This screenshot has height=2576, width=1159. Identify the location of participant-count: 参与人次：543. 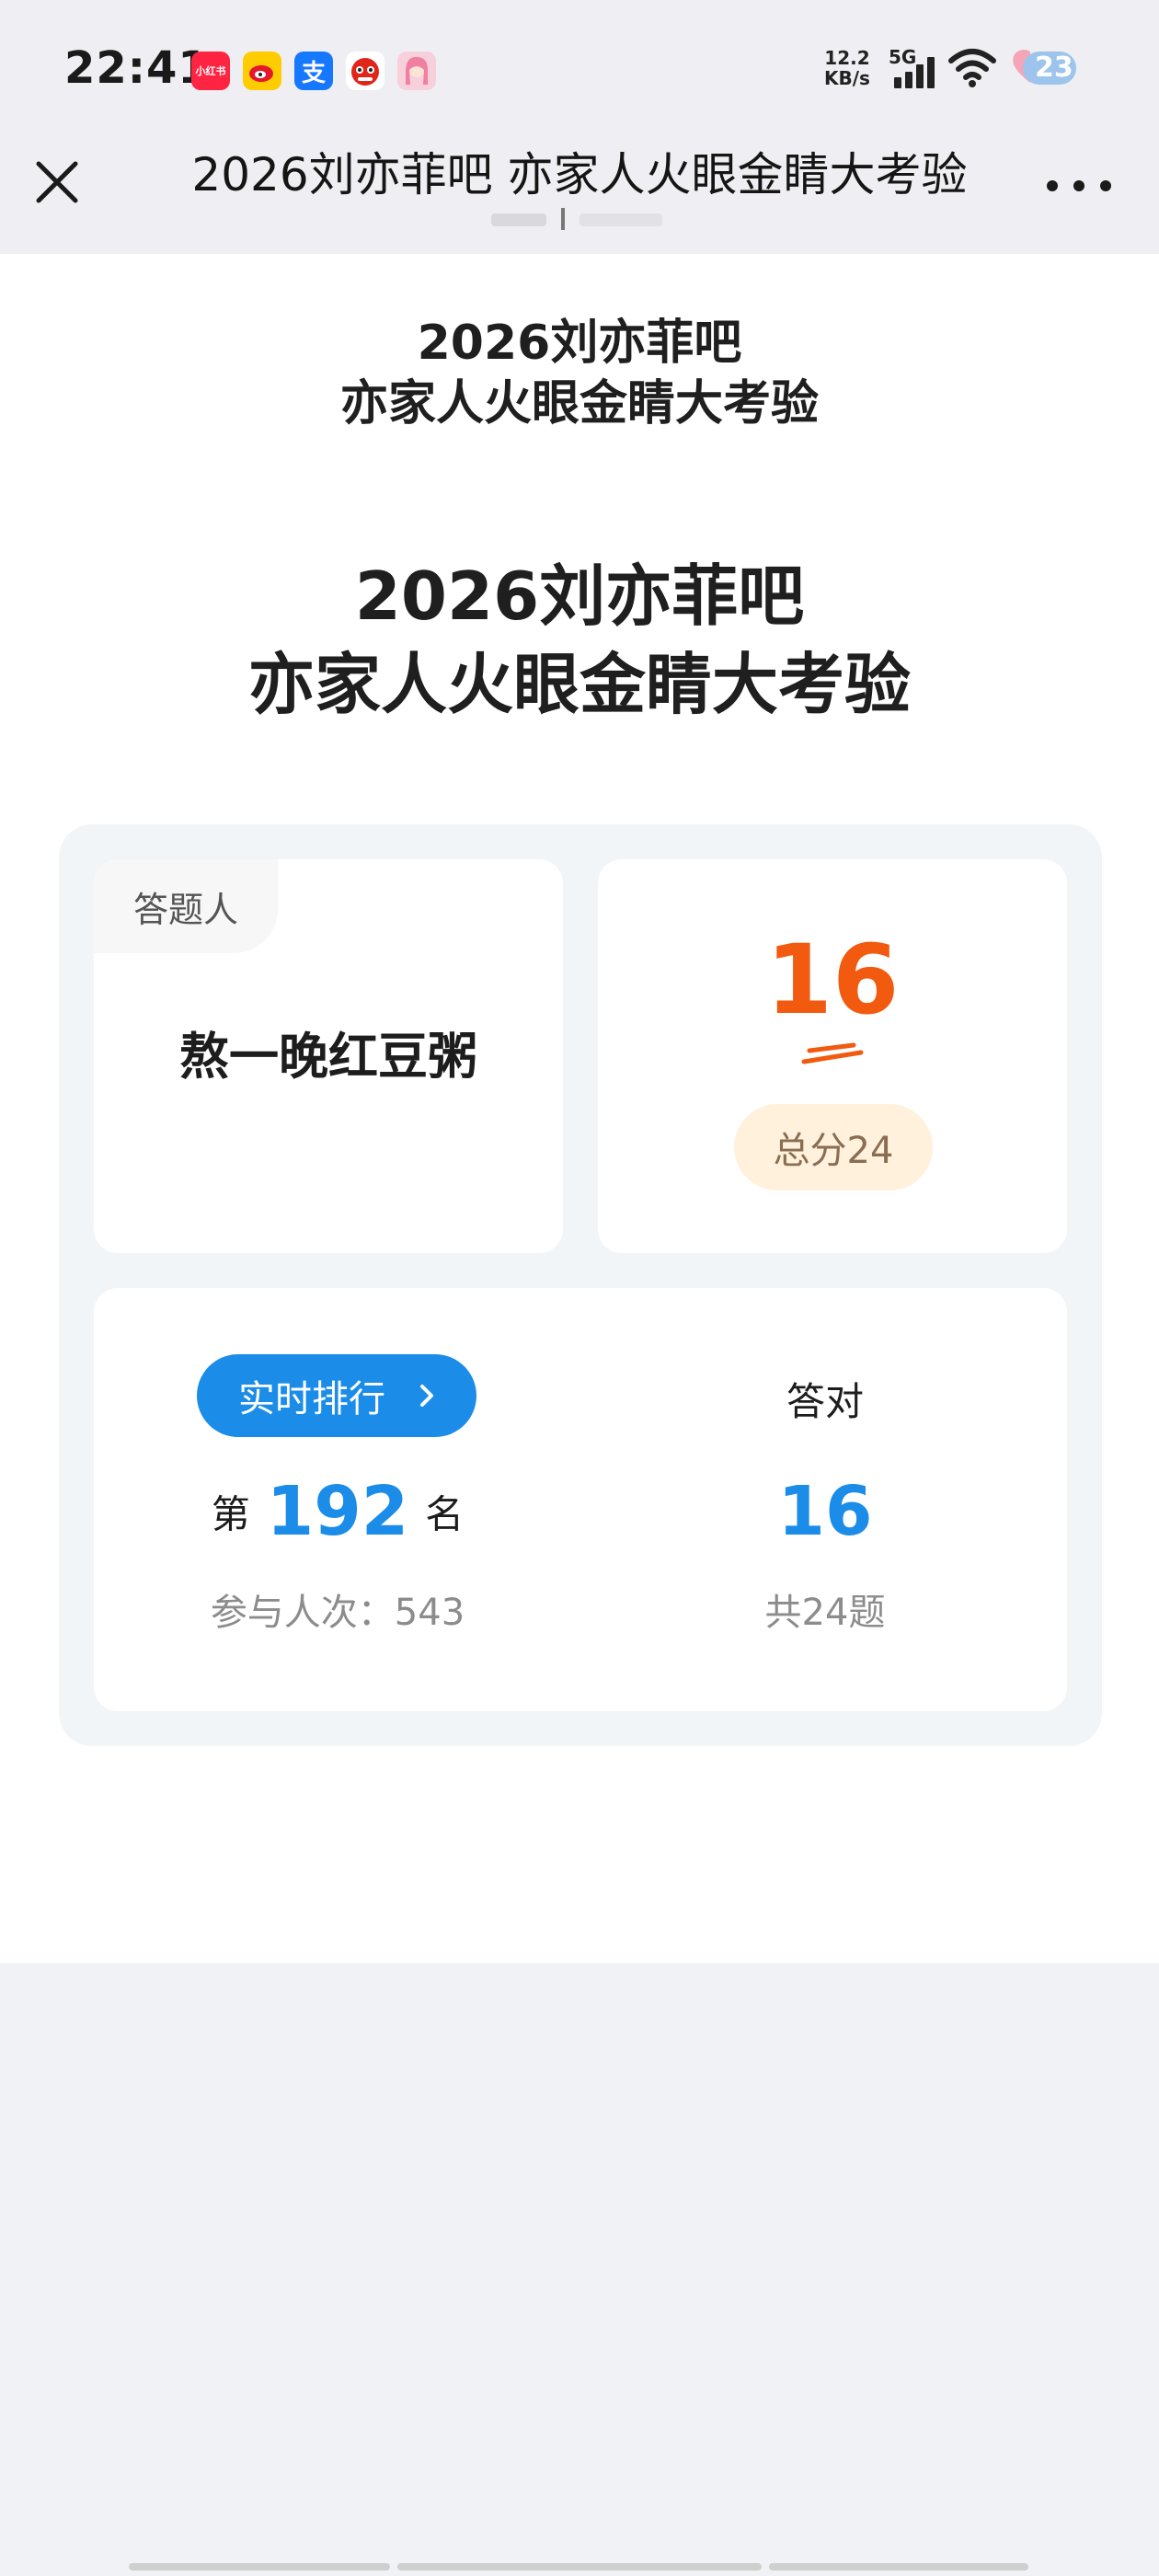
(337, 1613).